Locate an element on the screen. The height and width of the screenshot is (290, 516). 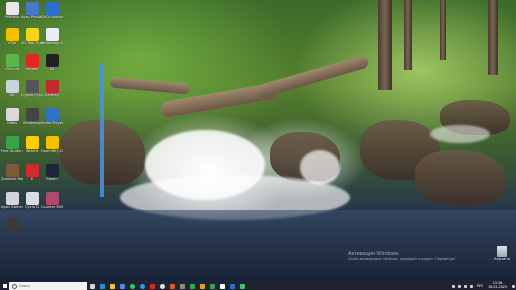
desktop-icon: 3D Tool Gravity is located at coordinates (32, 36).